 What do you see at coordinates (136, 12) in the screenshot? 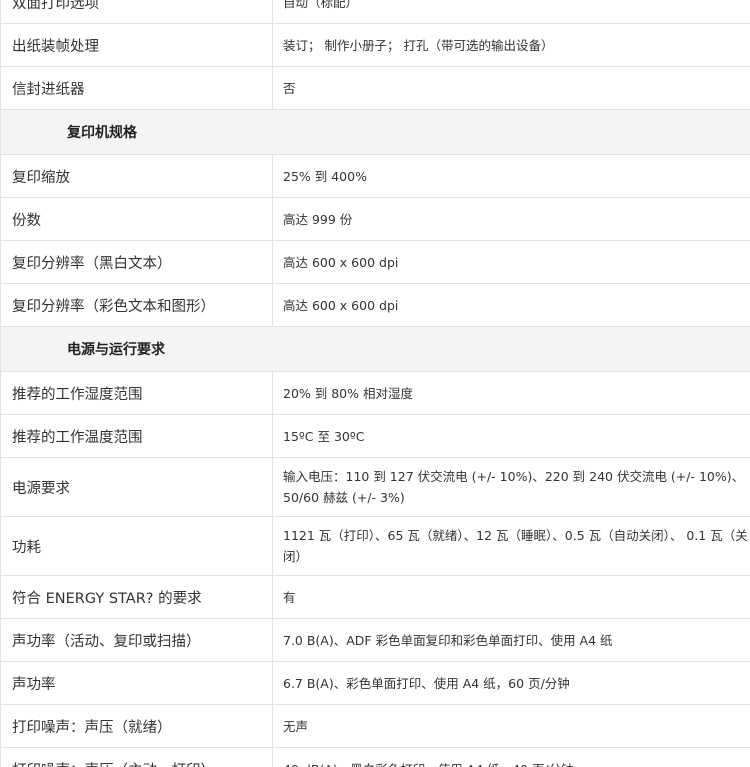
I see `spec-label: 双面打印选项` at bounding box center [136, 12].